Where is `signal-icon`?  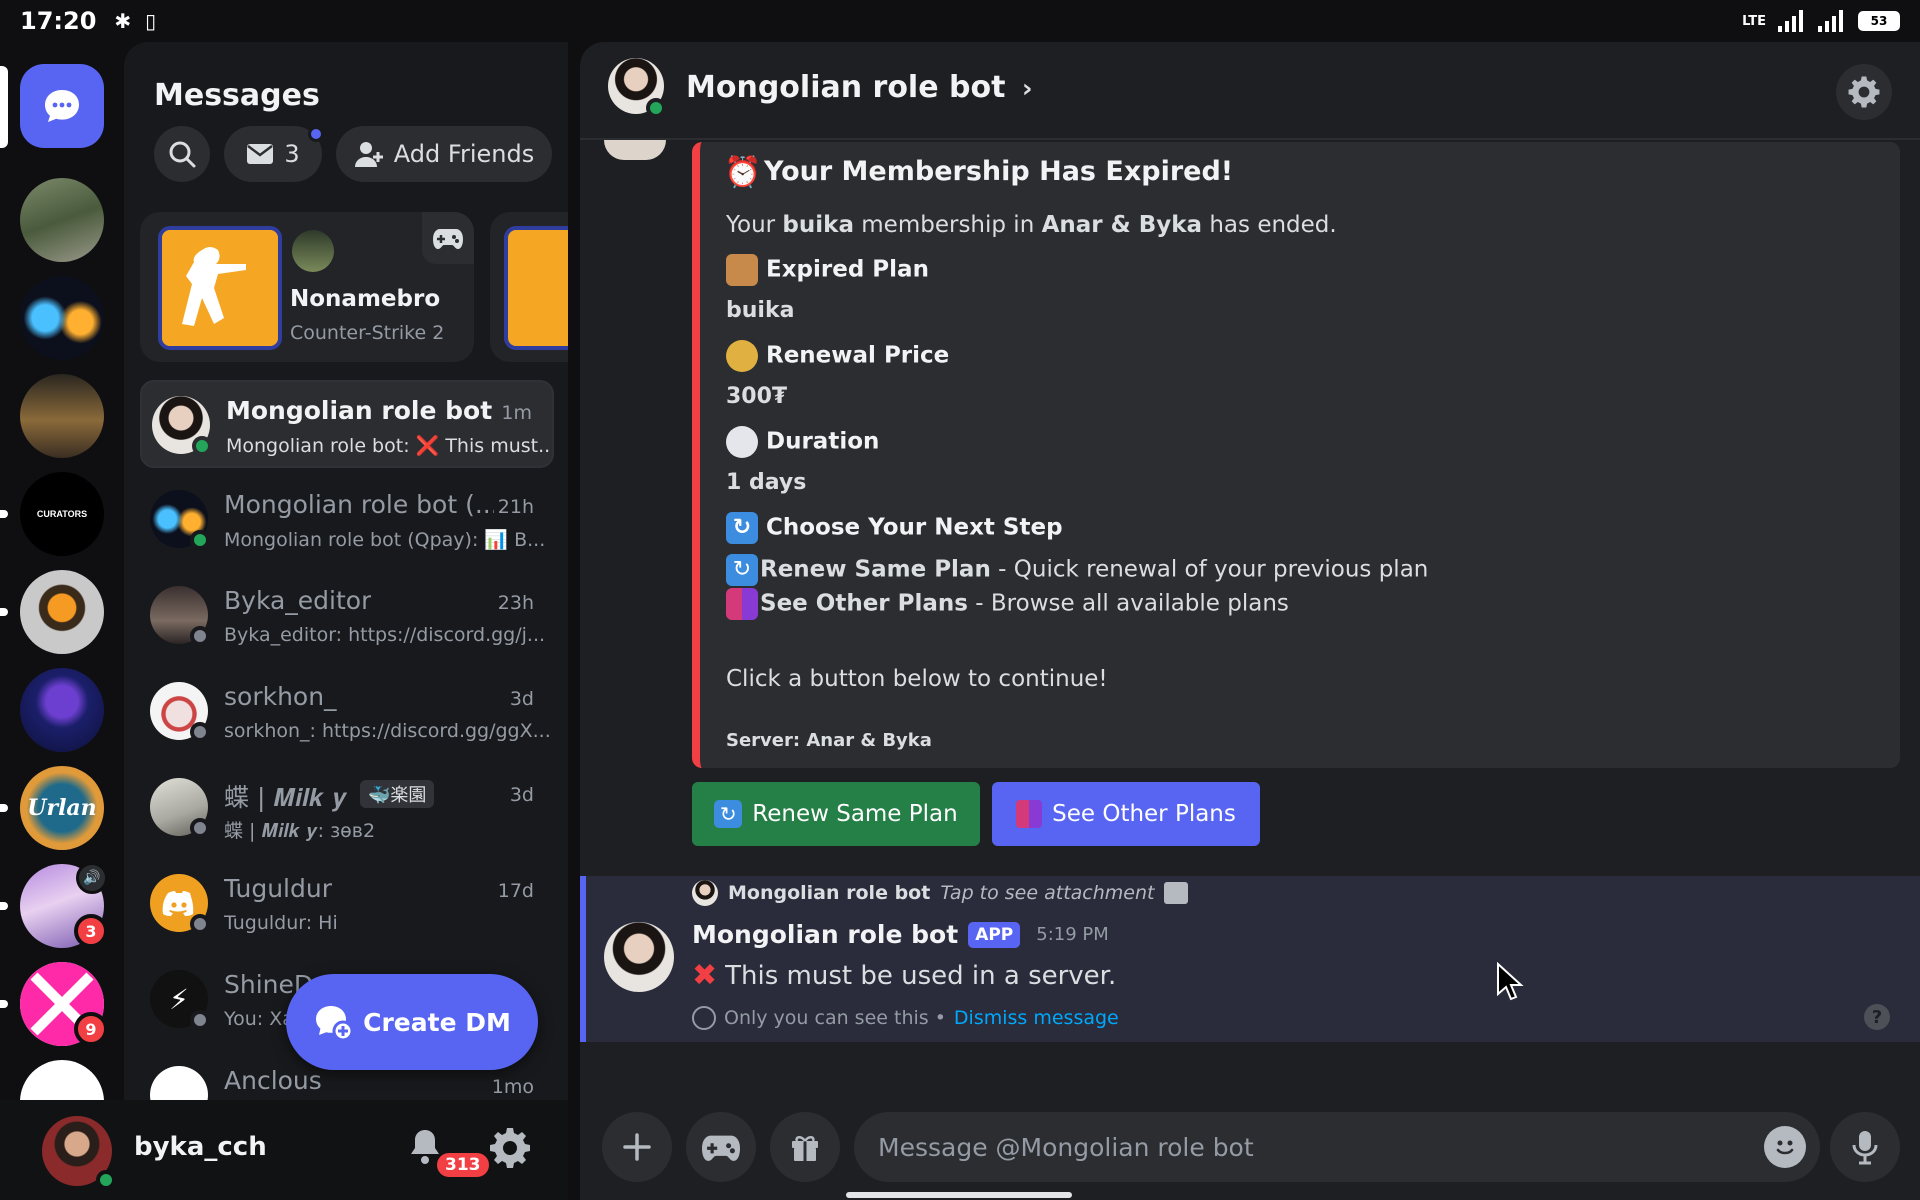
signal-icon is located at coordinates (1790, 21).